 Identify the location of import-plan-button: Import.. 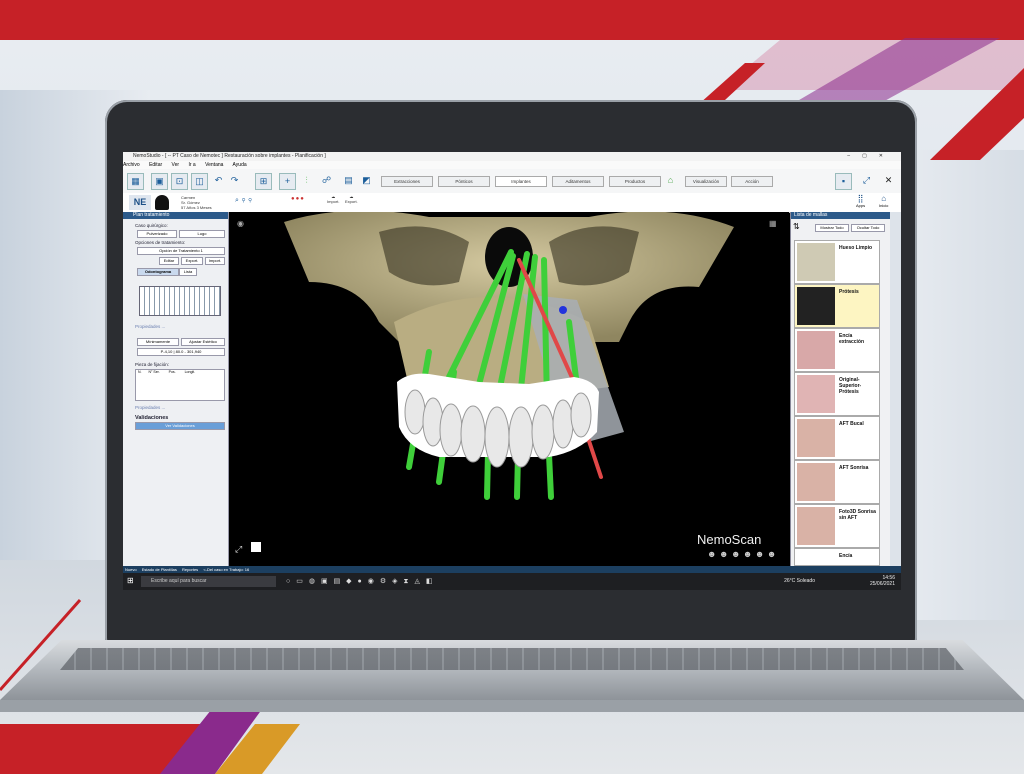
(215, 261).